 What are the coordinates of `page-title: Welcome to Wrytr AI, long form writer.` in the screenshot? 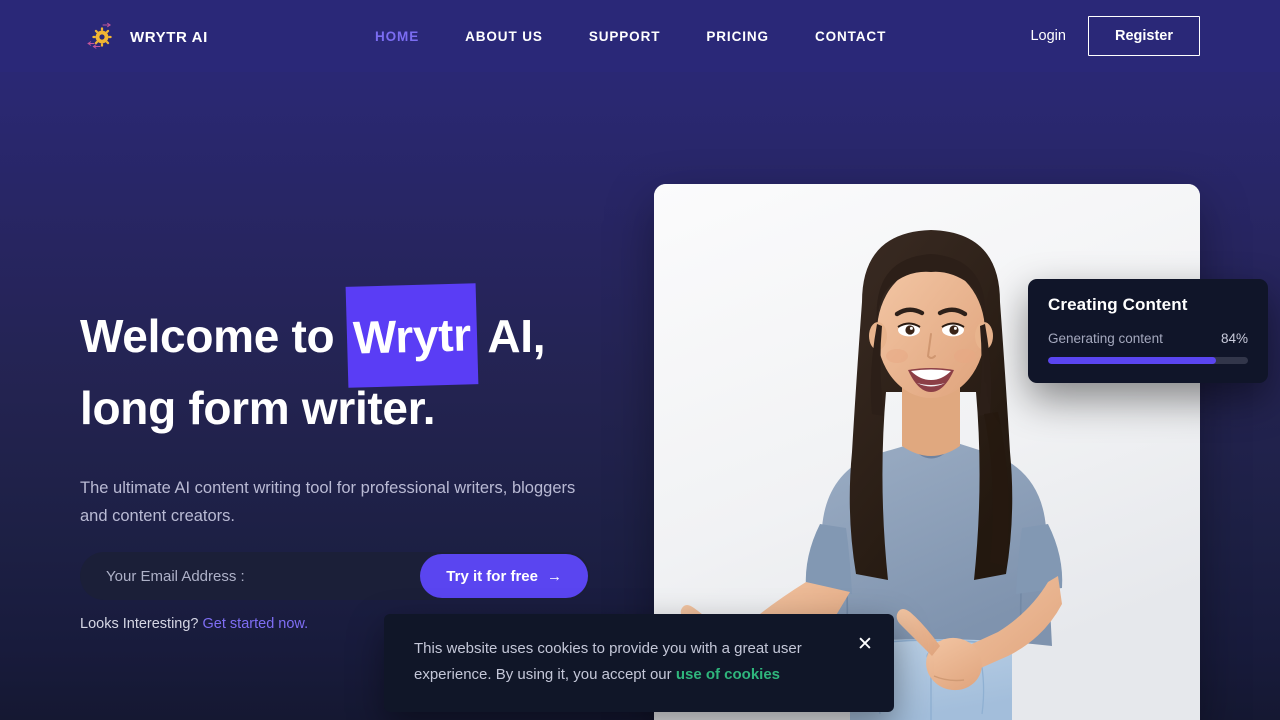 It's located at (350, 372).